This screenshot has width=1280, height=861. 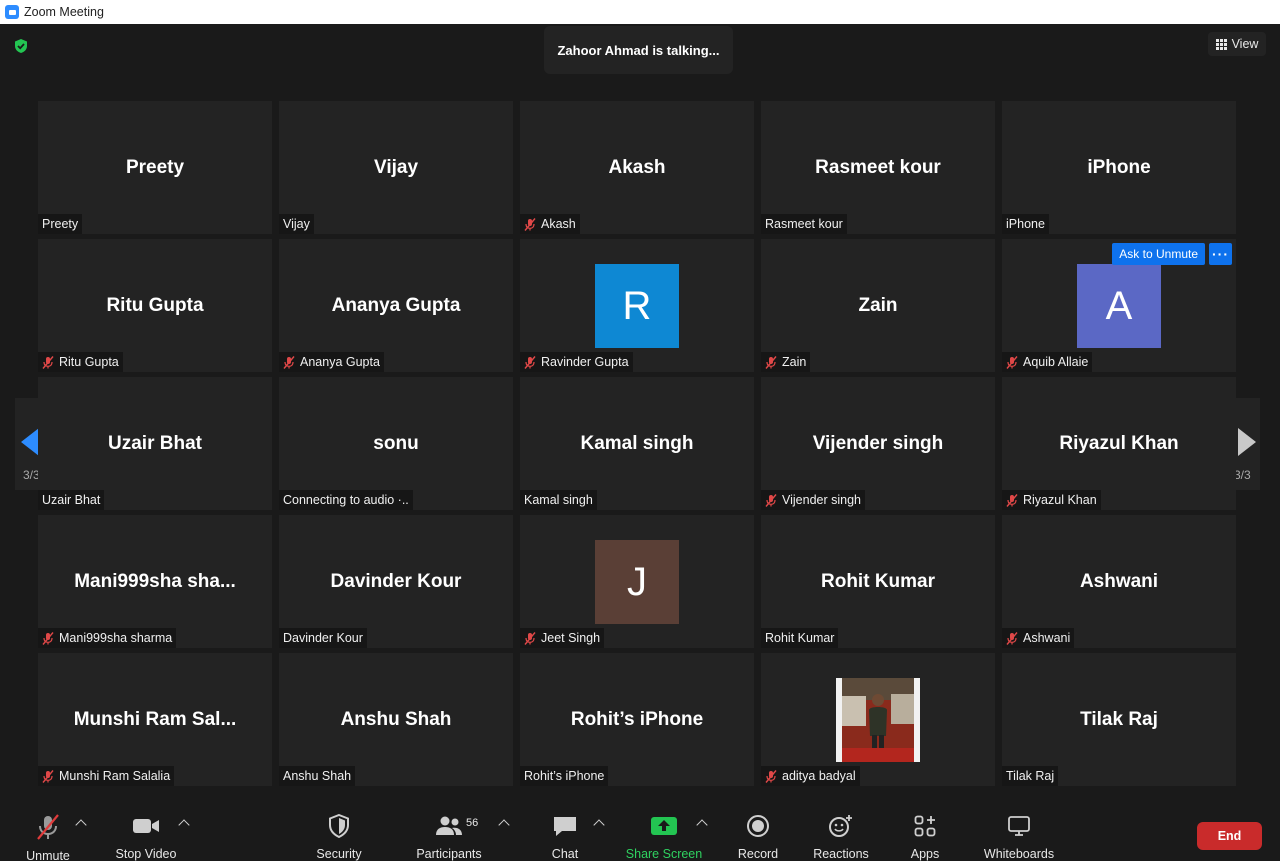 I want to click on participant-name-tag: Zain, so click(x=786, y=362).